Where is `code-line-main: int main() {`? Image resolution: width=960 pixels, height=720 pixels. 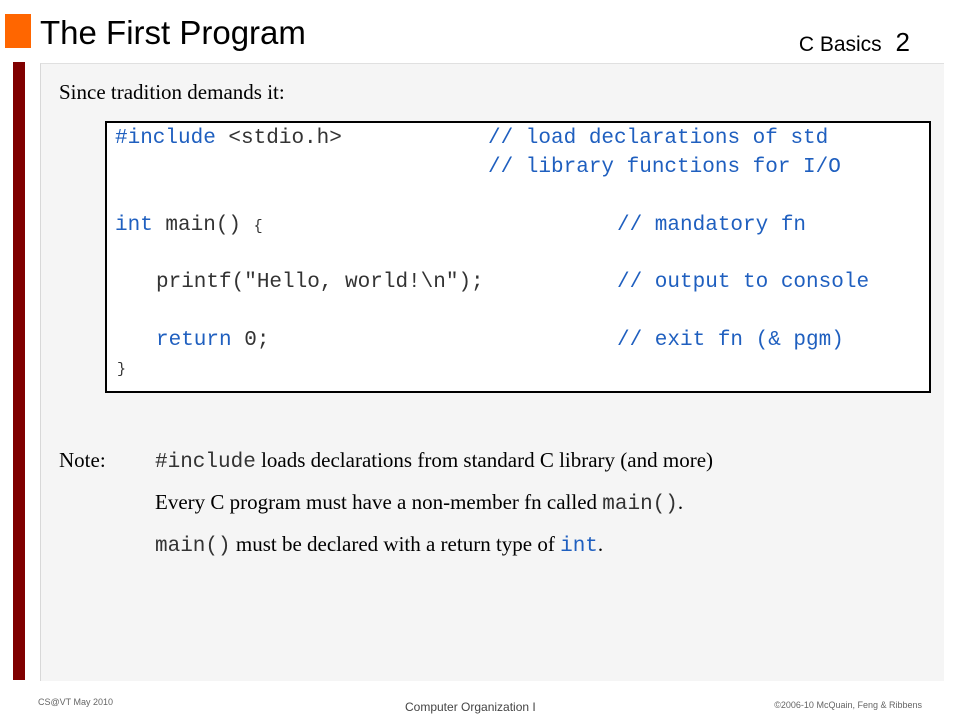
code-line-main: int main() { is located at coordinates (189, 225).